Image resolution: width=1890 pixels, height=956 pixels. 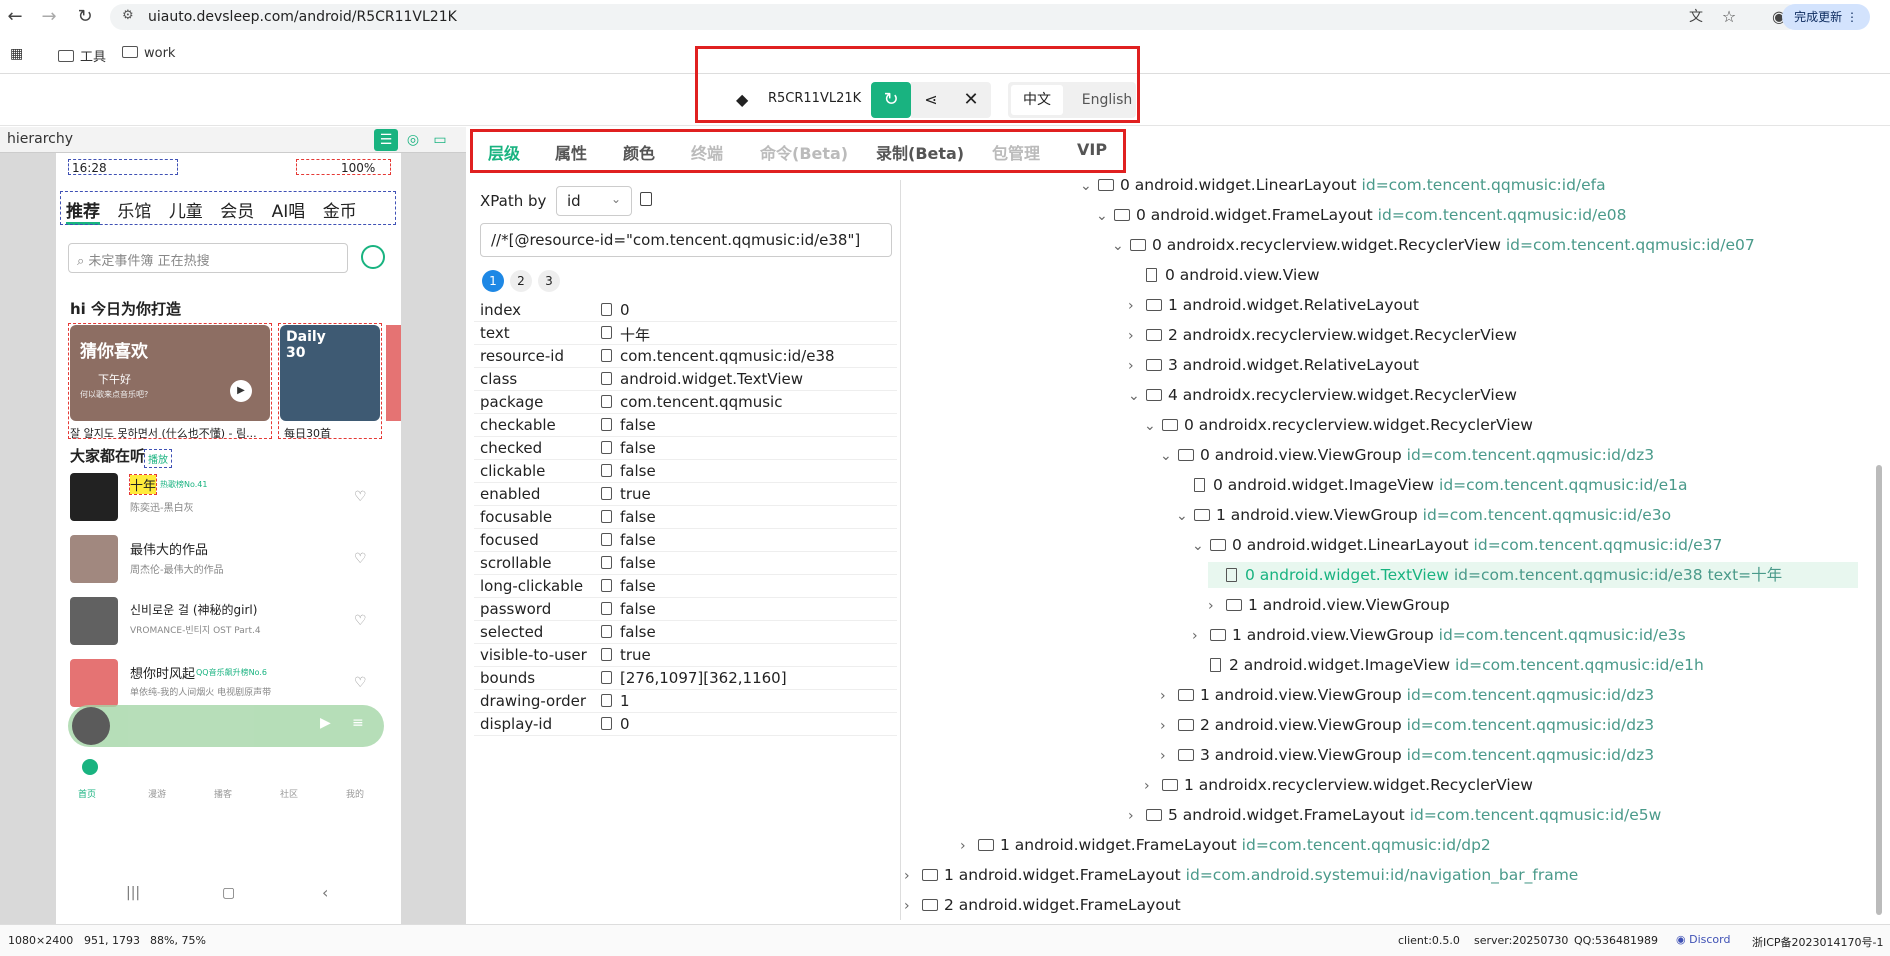 What do you see at coordinates (521, 281) in the screenshot?
I see `page-2-button: 2` at bounding box center [521, 281].